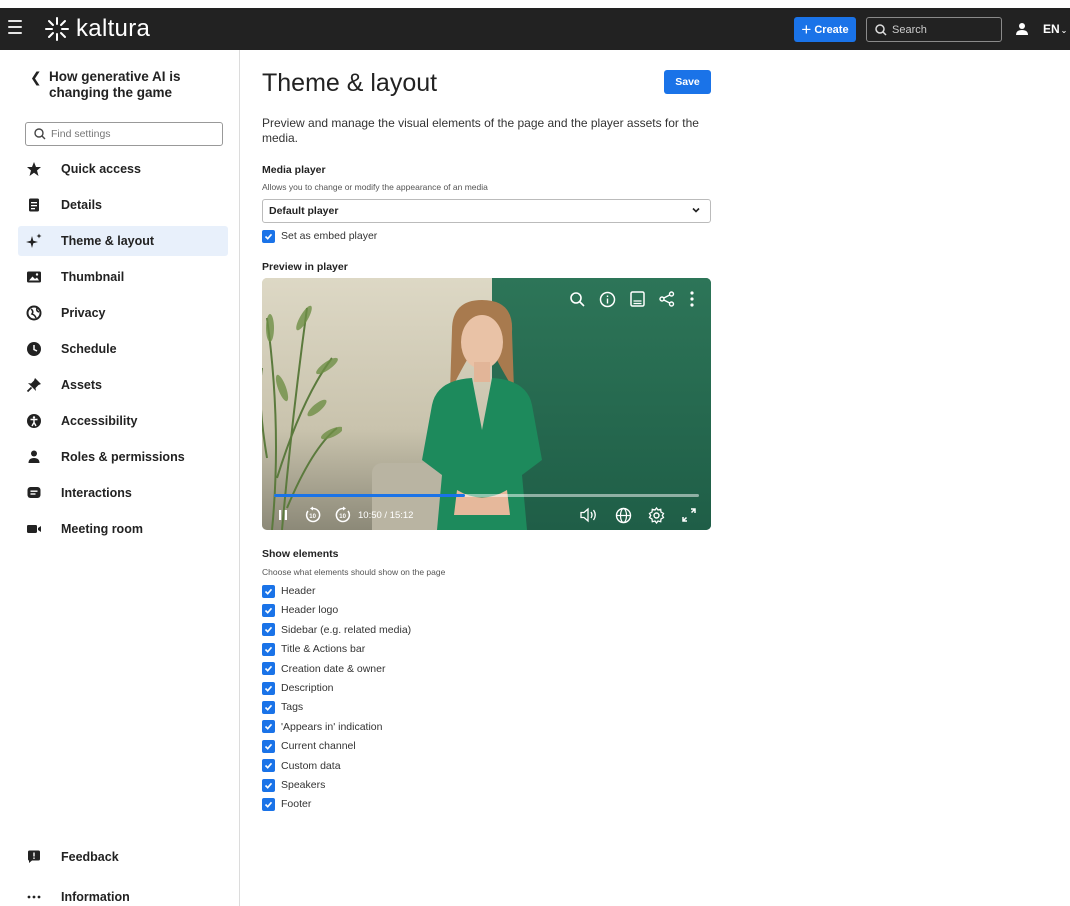 This screenshot has height=906, width=1070. Describe the element at coordinates (293, 785) in the screenshot. I see `show-element-checkbox: Speakers` at that location.